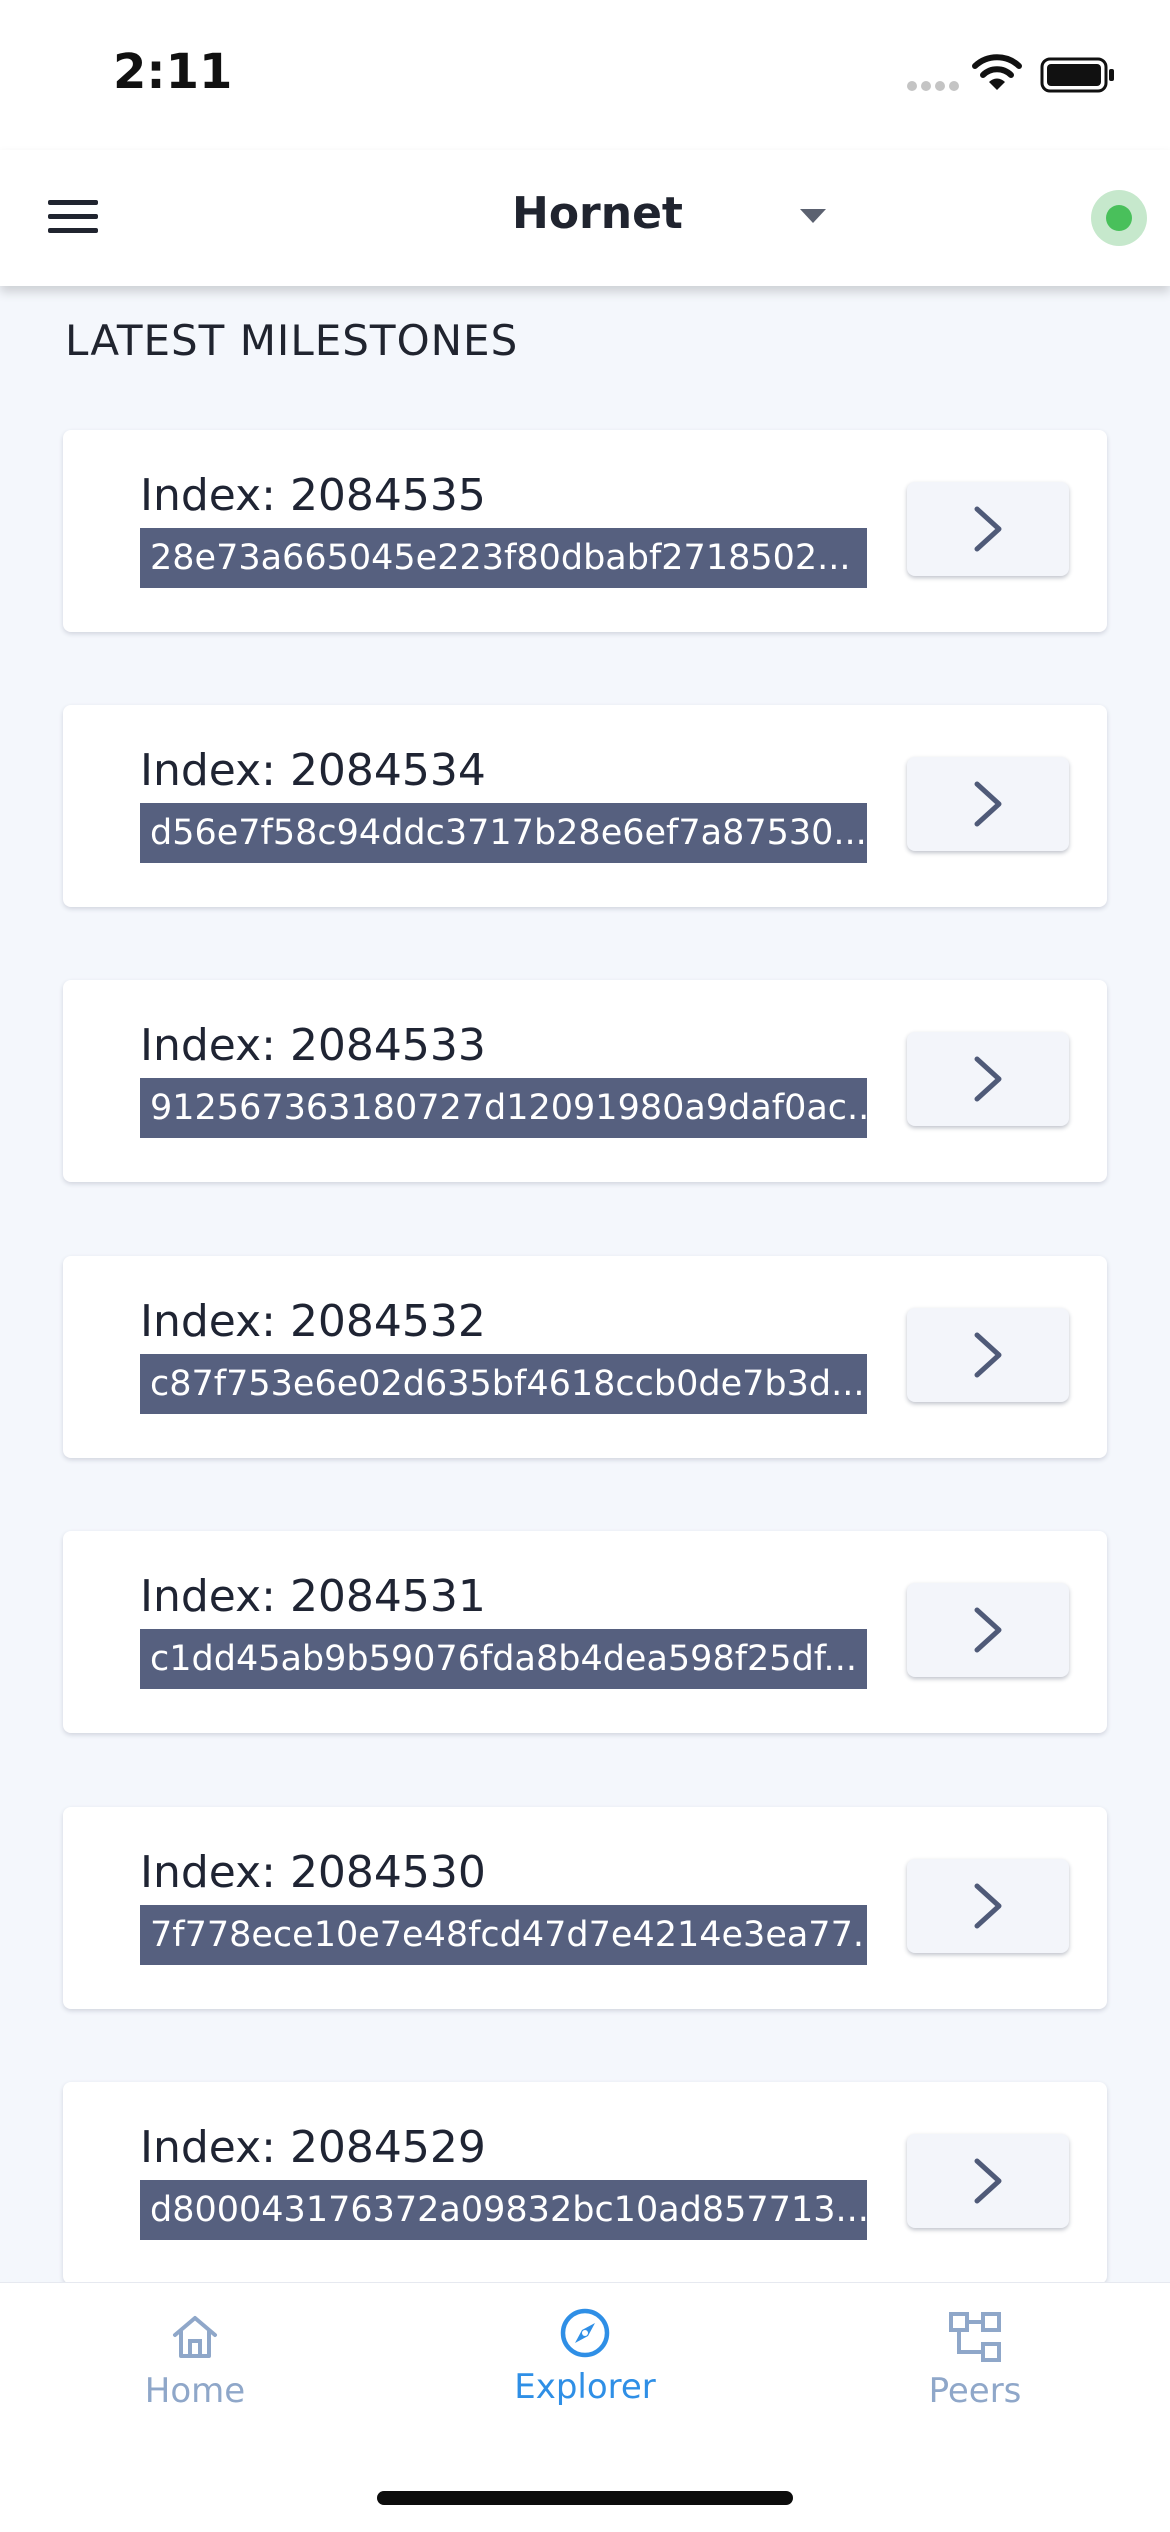  What do you see at coordinates (313, 770) in the screenshot?
I see `milestone-index: Index: 2084534` at bounding box center [313, 770].